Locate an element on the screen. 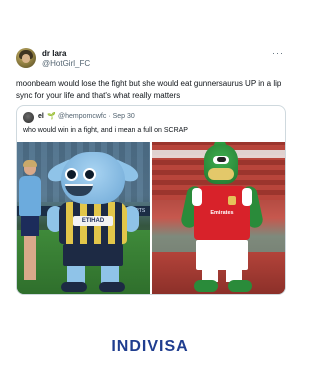  gunnersaurus-sponsor-text: Emirates is located at coordinates (222, 213).